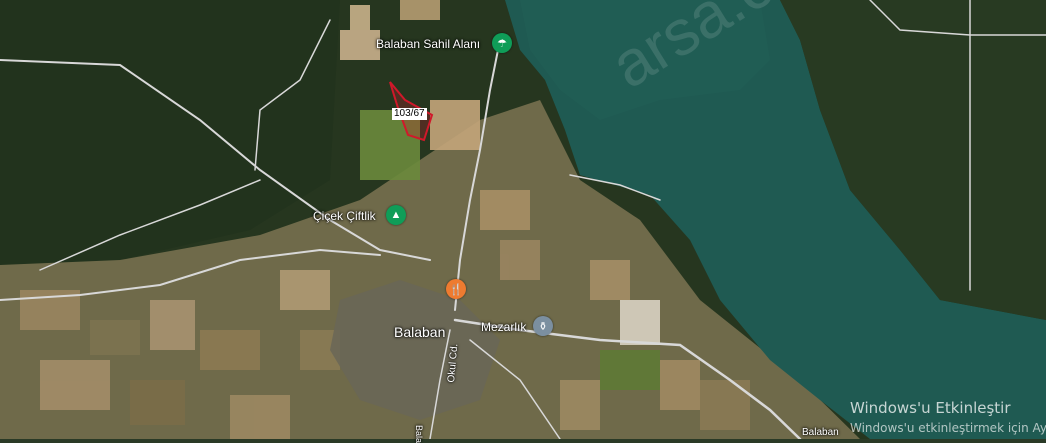  Describe the element at coordinates (820, 432) in the screenshot. I see `street-label-balaban: Balaban` at that location.